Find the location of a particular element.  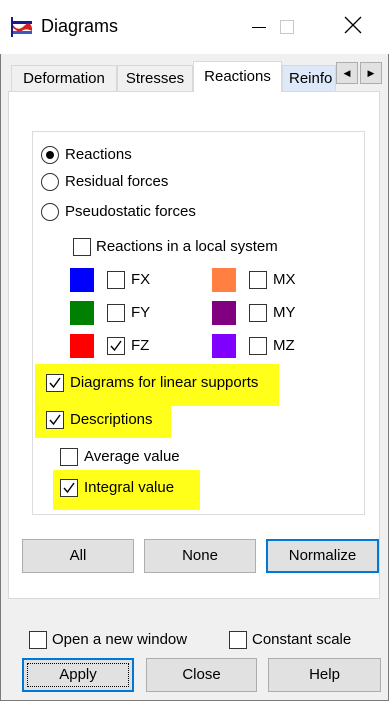

fz-color-swatch is located at coordinates (82, 346).